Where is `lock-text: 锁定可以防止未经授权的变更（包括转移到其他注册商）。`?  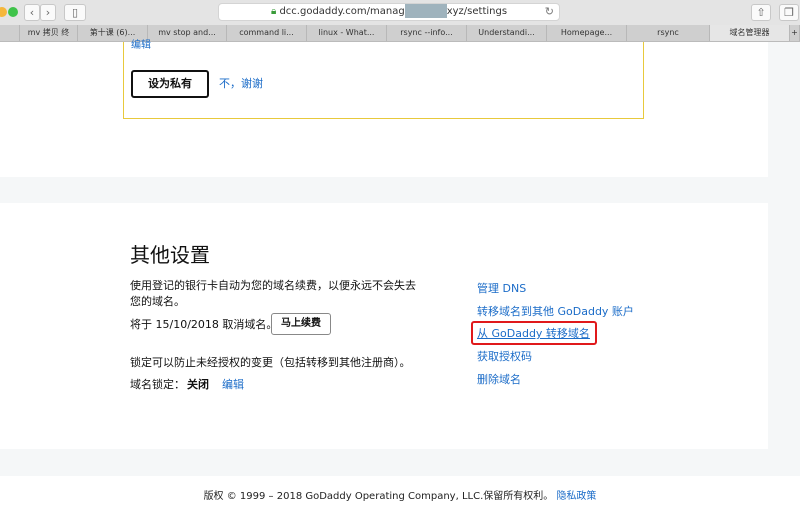
lock-text: 锁定可以防止未经授权的变更（包括转移到其他注册商）。 is located at coordinates (270, 362).